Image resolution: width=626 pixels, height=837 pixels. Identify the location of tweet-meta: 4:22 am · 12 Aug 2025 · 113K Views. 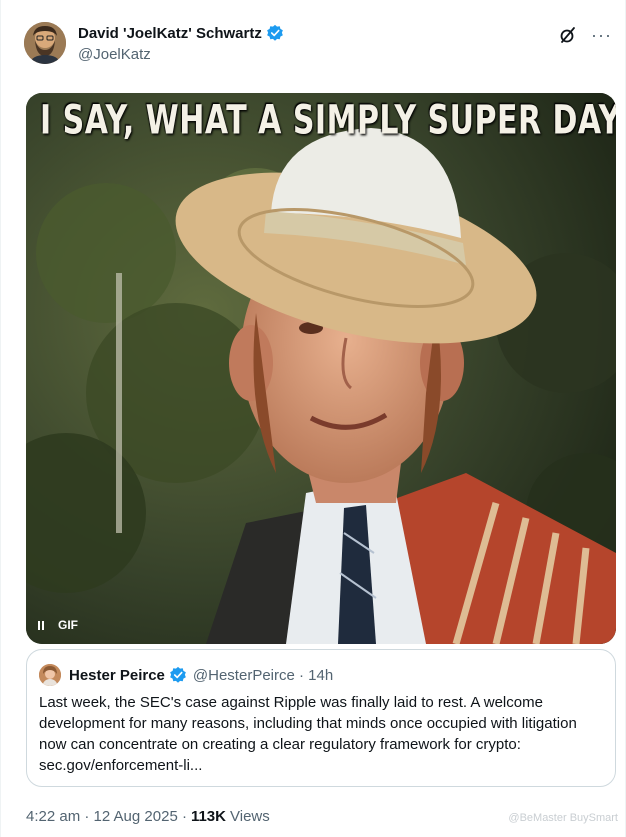
(148, 816).